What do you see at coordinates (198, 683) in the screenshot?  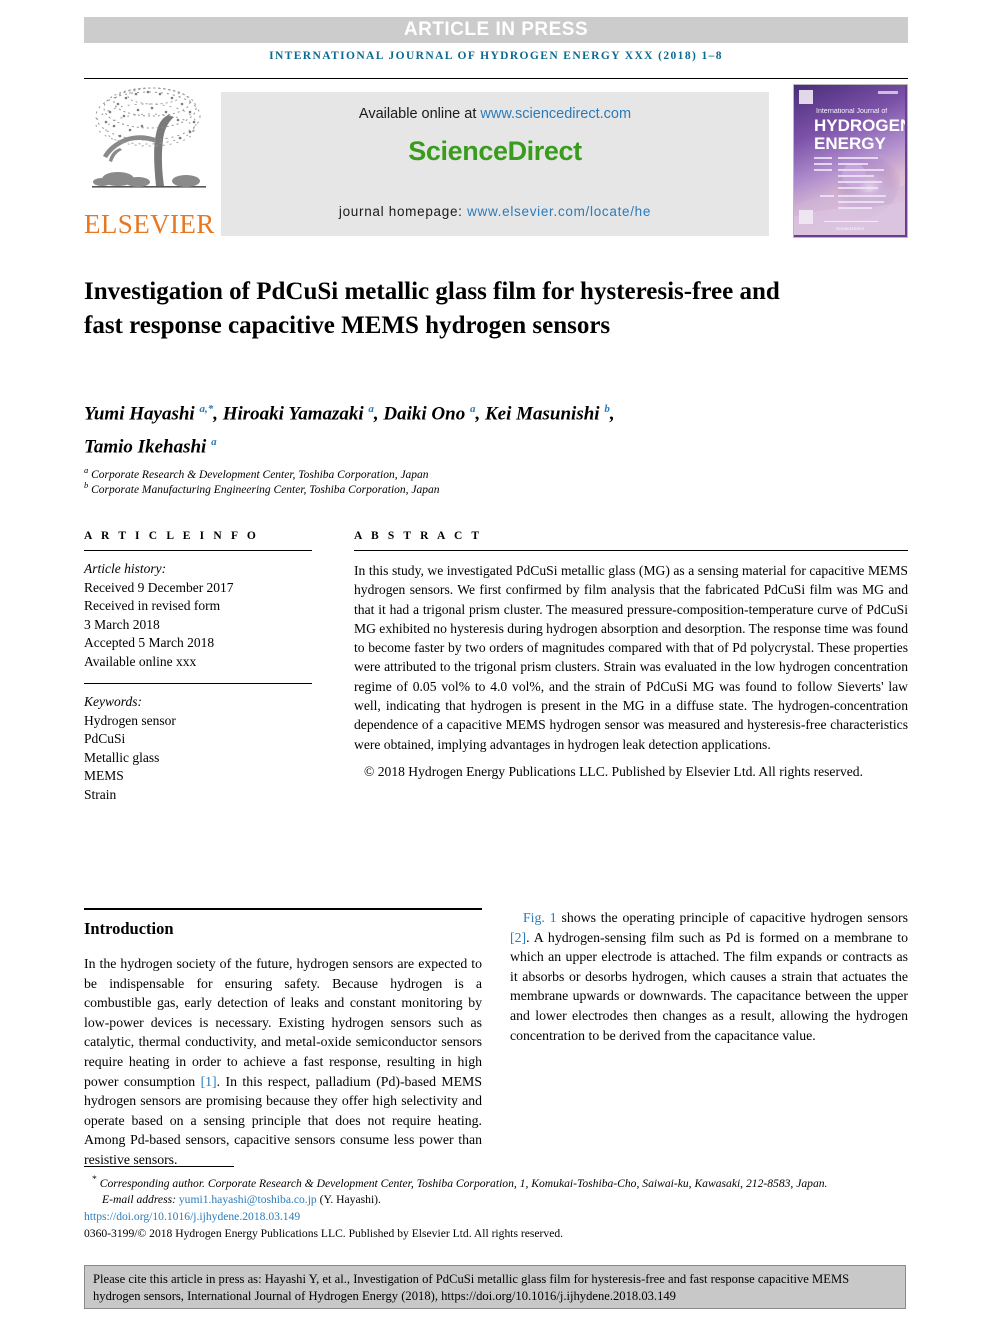 I see `keywords-divider` at bounding box center [198, 683].